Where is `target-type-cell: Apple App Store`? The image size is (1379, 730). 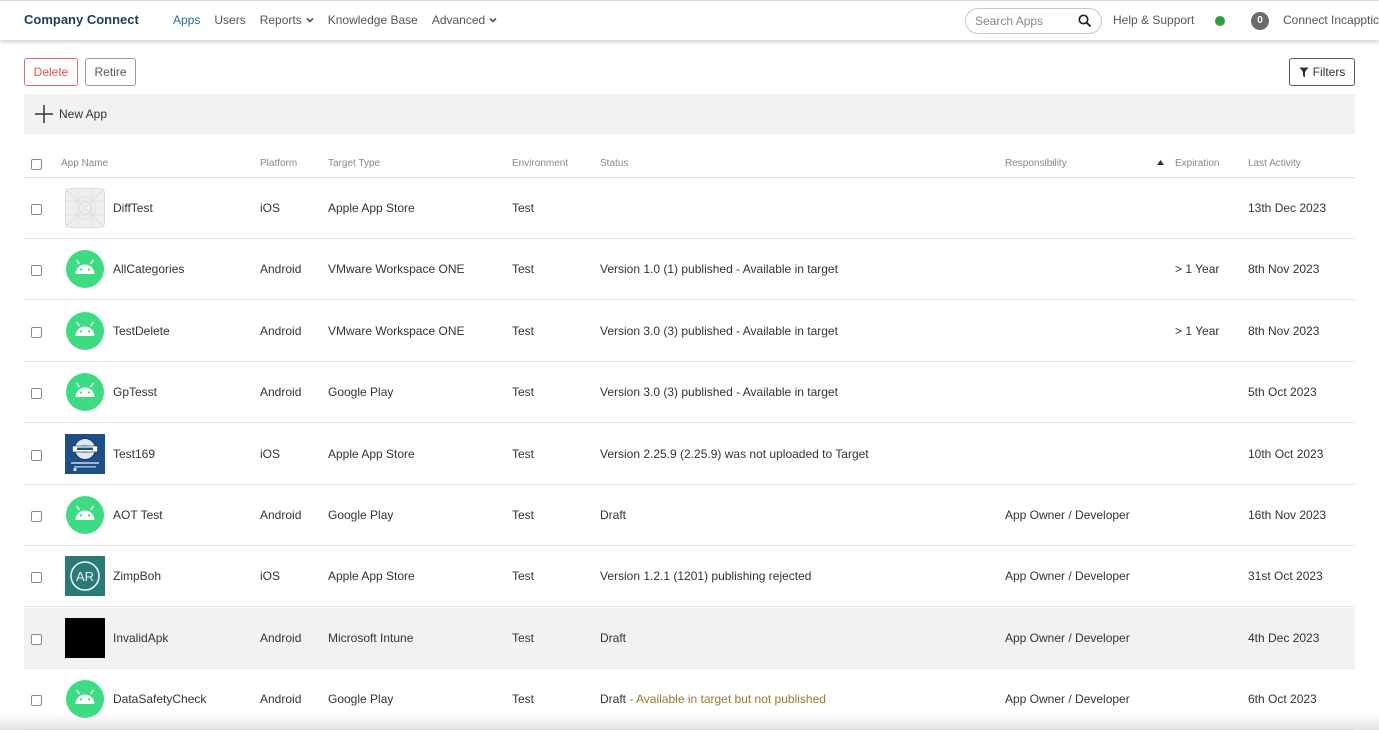 target-type-cell: Apple App Store is located at coordinates (371, 576).